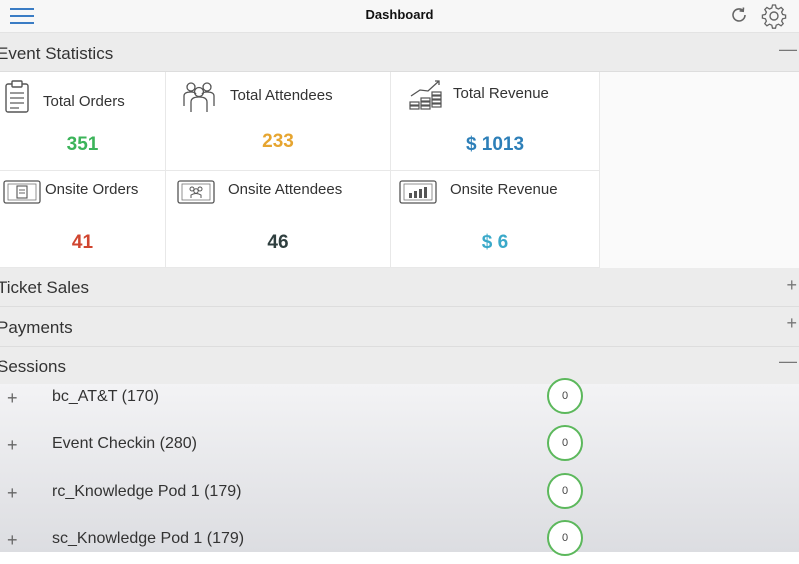 The image size is (799, 564). What do you see at coordinates (92, 189) in the screenshot?
I see `stat-label: Onsite Orders` at bounding box center [92, 189].